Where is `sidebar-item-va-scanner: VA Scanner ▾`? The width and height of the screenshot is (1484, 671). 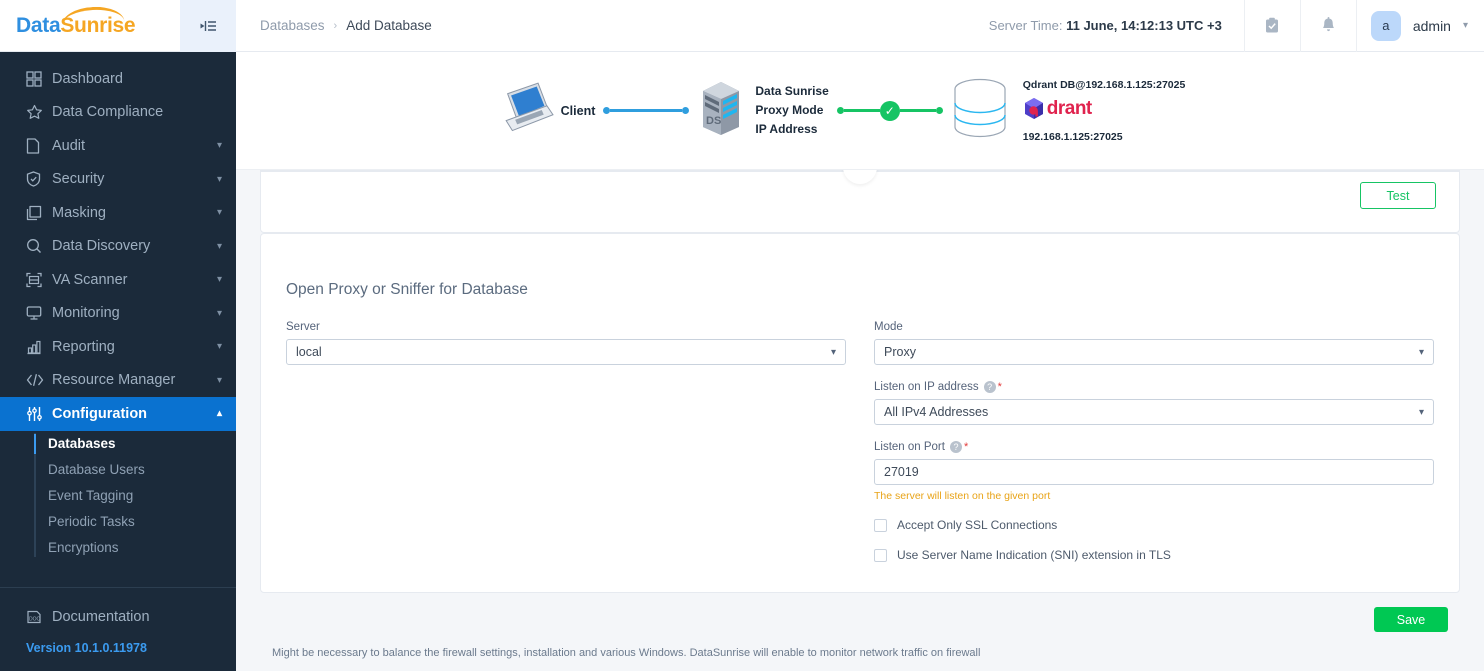 sidebar-item-va-scanner: VA Scanner ▾ is located at coordinates (118, 280).